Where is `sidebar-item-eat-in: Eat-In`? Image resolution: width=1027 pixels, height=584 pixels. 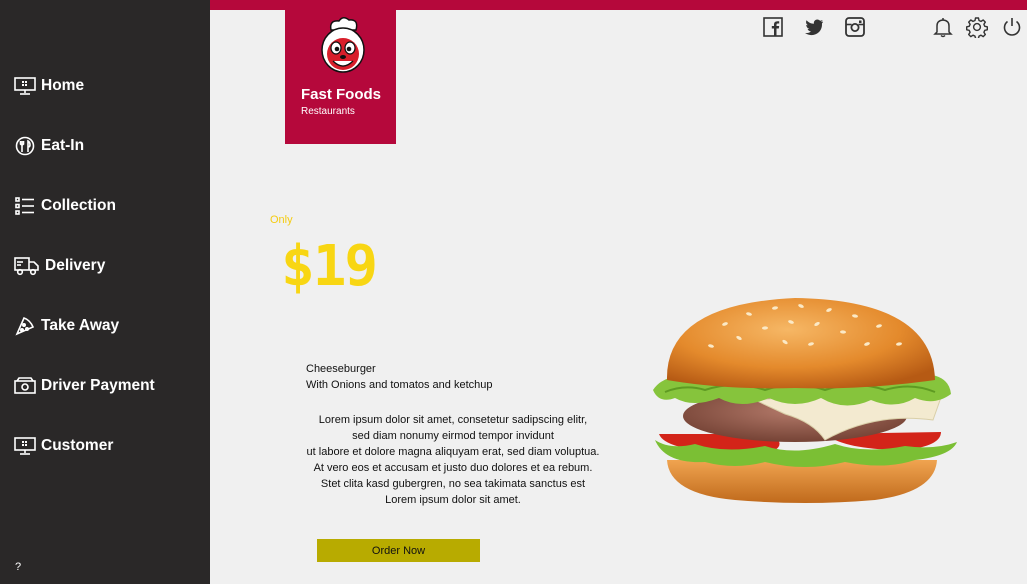
sidebar-item-eat-in: Eat-In is located at coordinates (48, 146).